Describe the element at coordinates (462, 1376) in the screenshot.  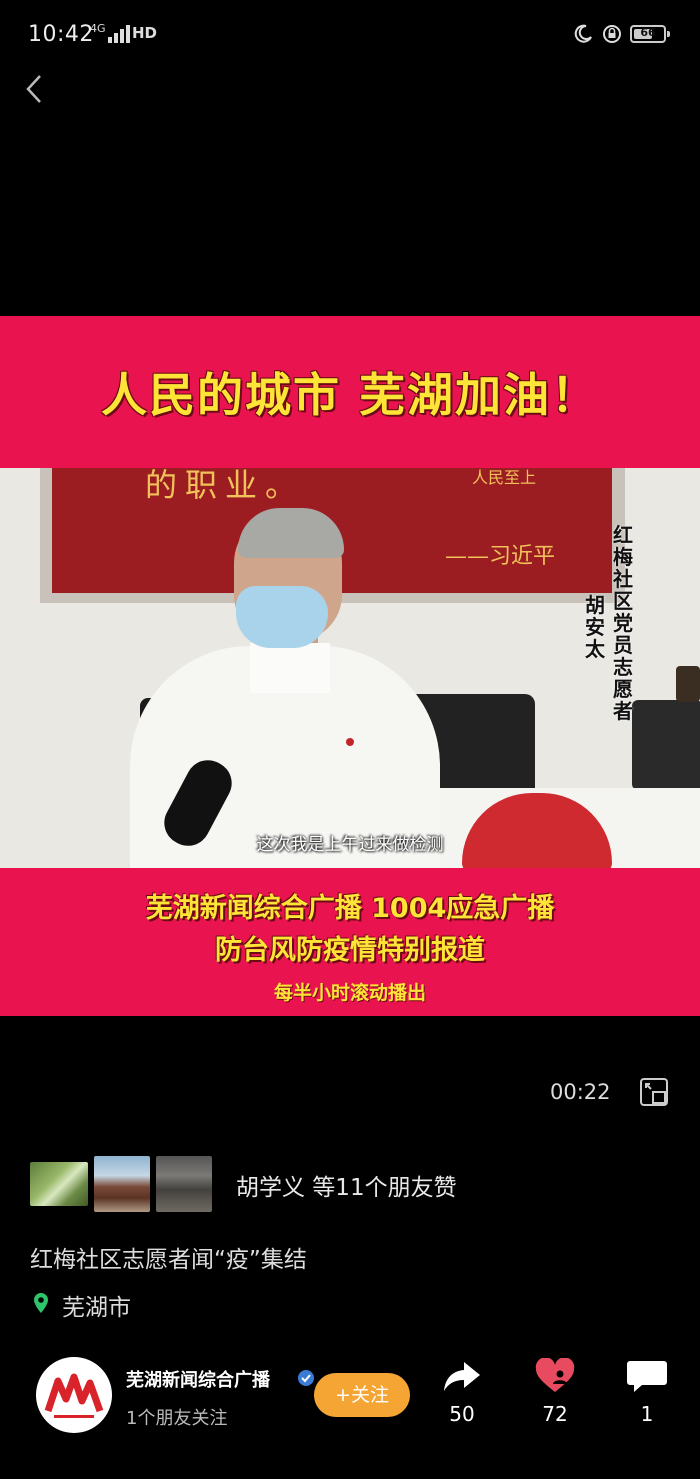
I see `share-icon` at that location.